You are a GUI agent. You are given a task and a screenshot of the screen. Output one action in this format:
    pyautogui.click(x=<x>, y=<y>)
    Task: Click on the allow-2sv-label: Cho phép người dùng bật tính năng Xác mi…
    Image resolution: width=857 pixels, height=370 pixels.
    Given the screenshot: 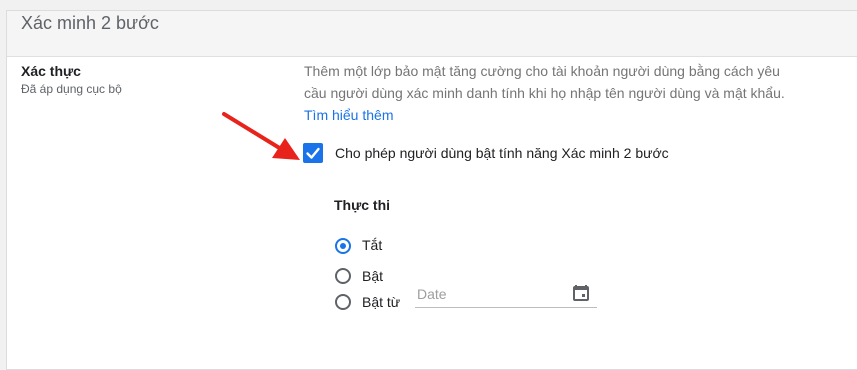 What is the action you would take?
    pyautogui.click(x=502, y=153)
    